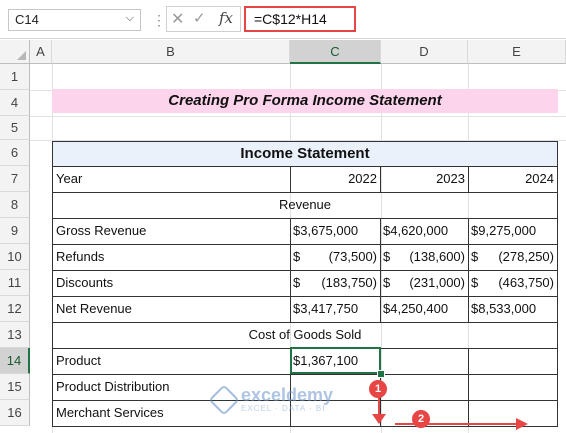 Image resolution: width=566 pixels, height=433 pixels. What do you see at coordinates (15, 179) in the screenshot?
I see `row-header-7: 7` at bounding box center [15, 179].